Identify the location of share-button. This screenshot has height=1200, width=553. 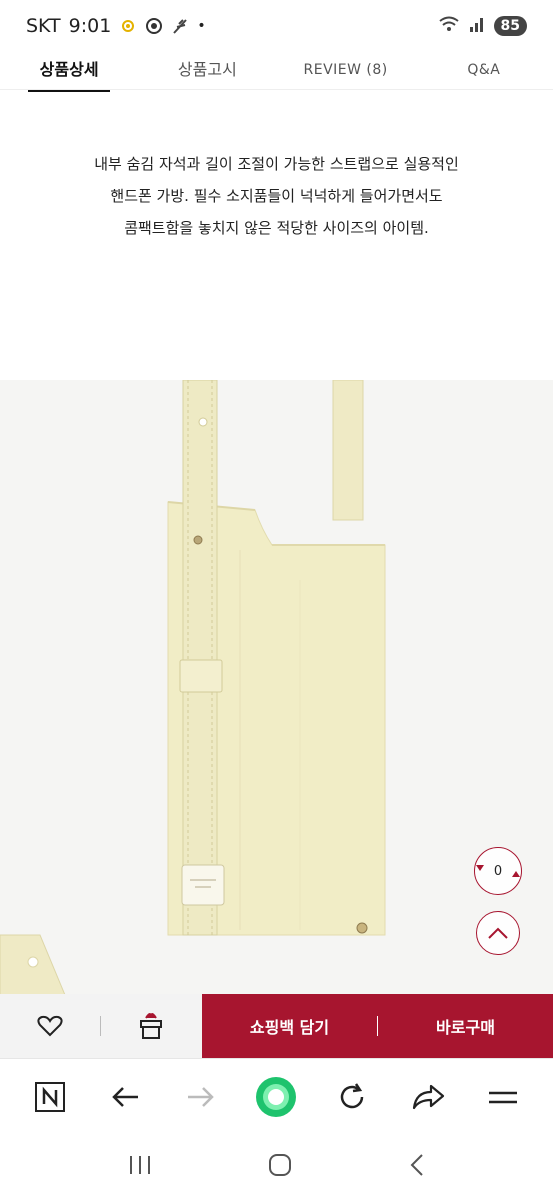
(428, 1097).